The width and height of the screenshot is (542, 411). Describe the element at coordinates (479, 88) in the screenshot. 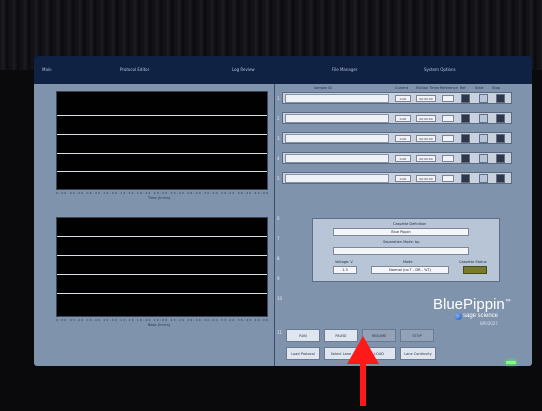

I see `header-start: Start` at that location.